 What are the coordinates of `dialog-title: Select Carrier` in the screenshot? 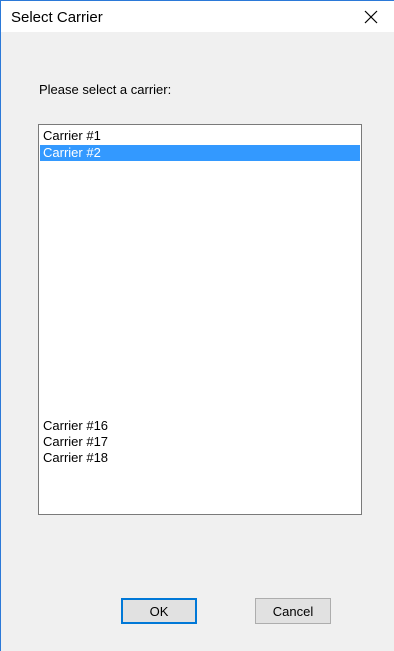 It's located at (57, 17).